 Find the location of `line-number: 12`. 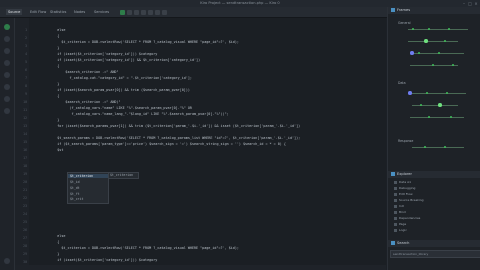

line-number: 12 is located at coordinates (25, 118).